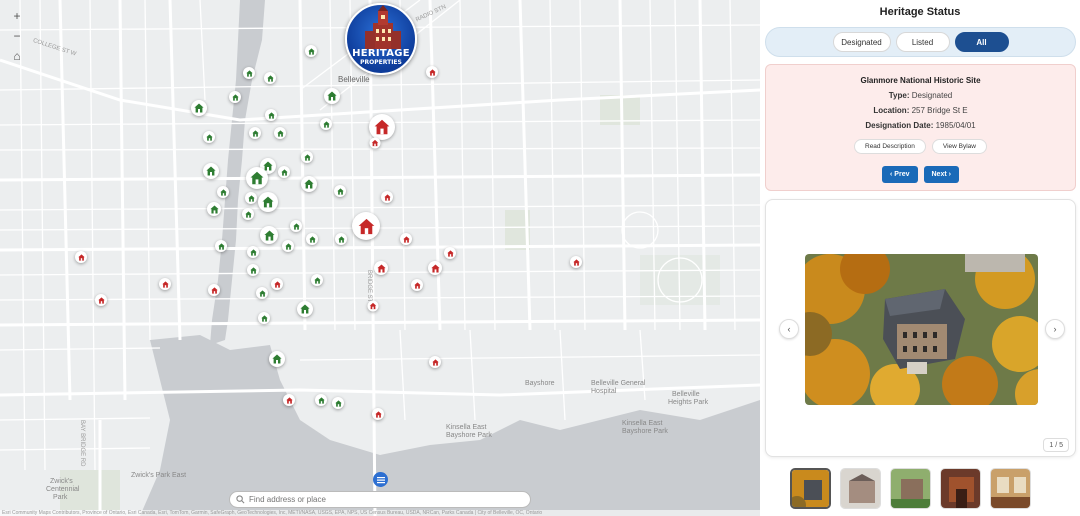  I want to click on site-type-label: Type:, so click(899, 95).